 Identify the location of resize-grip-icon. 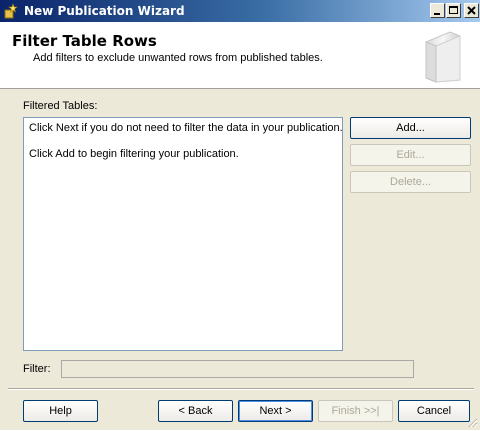
(472, 422).